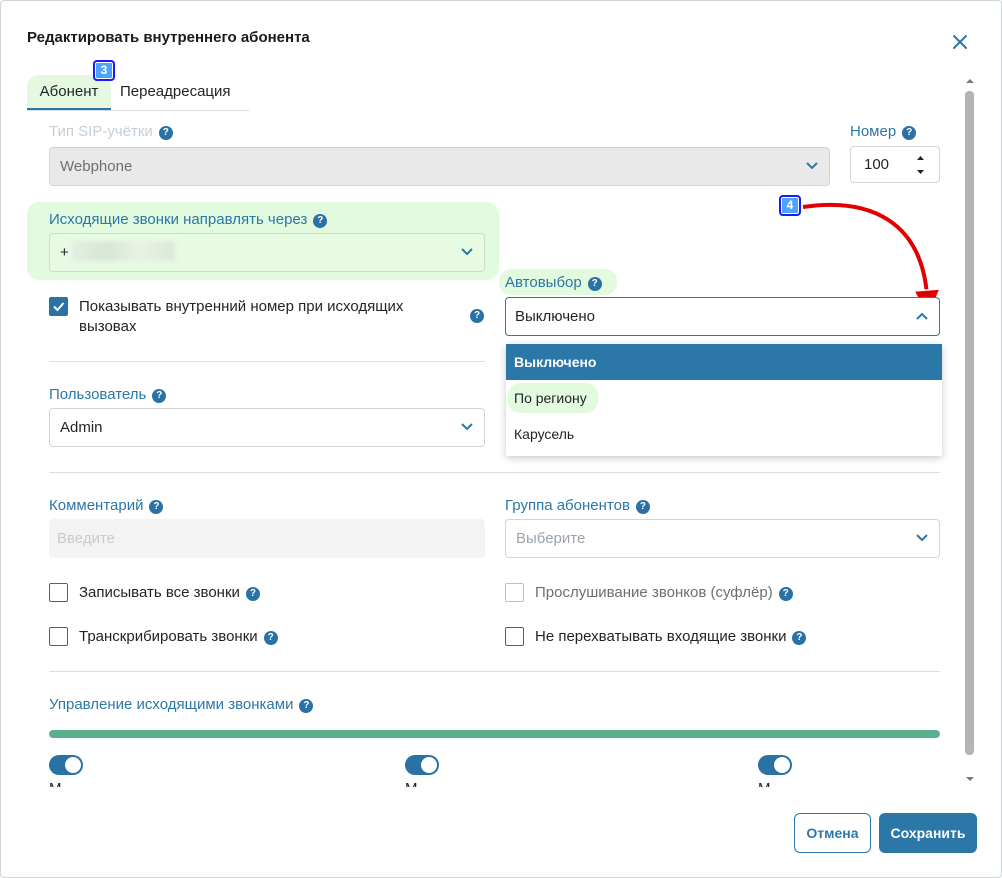 The image size is (1002, 878). What do you see at coordinates (922, 316) in the screenshot?
I see `chevron-up-icon` at bounding box center [922, 316].